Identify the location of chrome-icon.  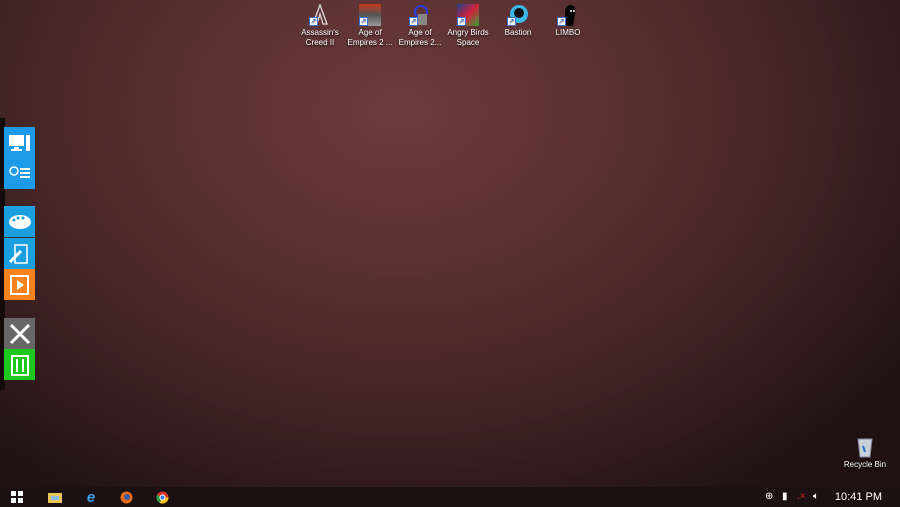
(161, 497).